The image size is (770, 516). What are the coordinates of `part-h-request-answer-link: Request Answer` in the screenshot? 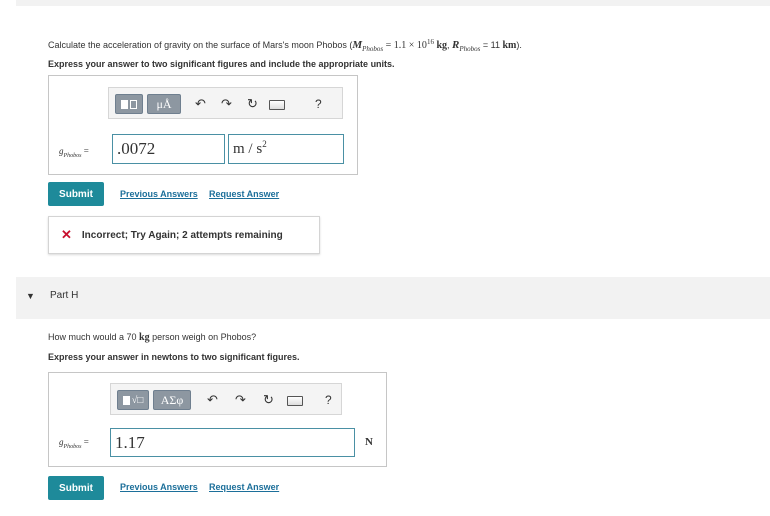 It's located at (244, 487).